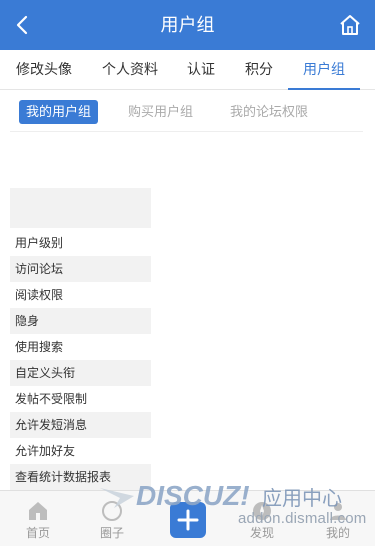 The width and height of the screenshot is (375, 546). What do you see at coordinates (39, 347) in the screenshot?
I see `permission-row: 使用搜索` at bounding box center [39, 347].